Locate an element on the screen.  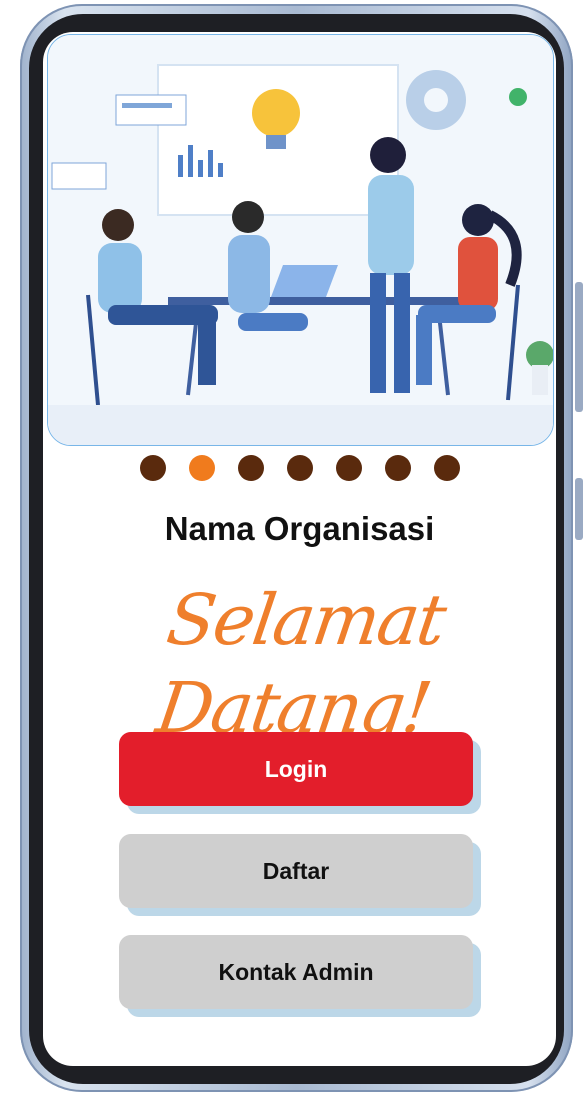
login-button: Login is located at coordinates (296, 769).